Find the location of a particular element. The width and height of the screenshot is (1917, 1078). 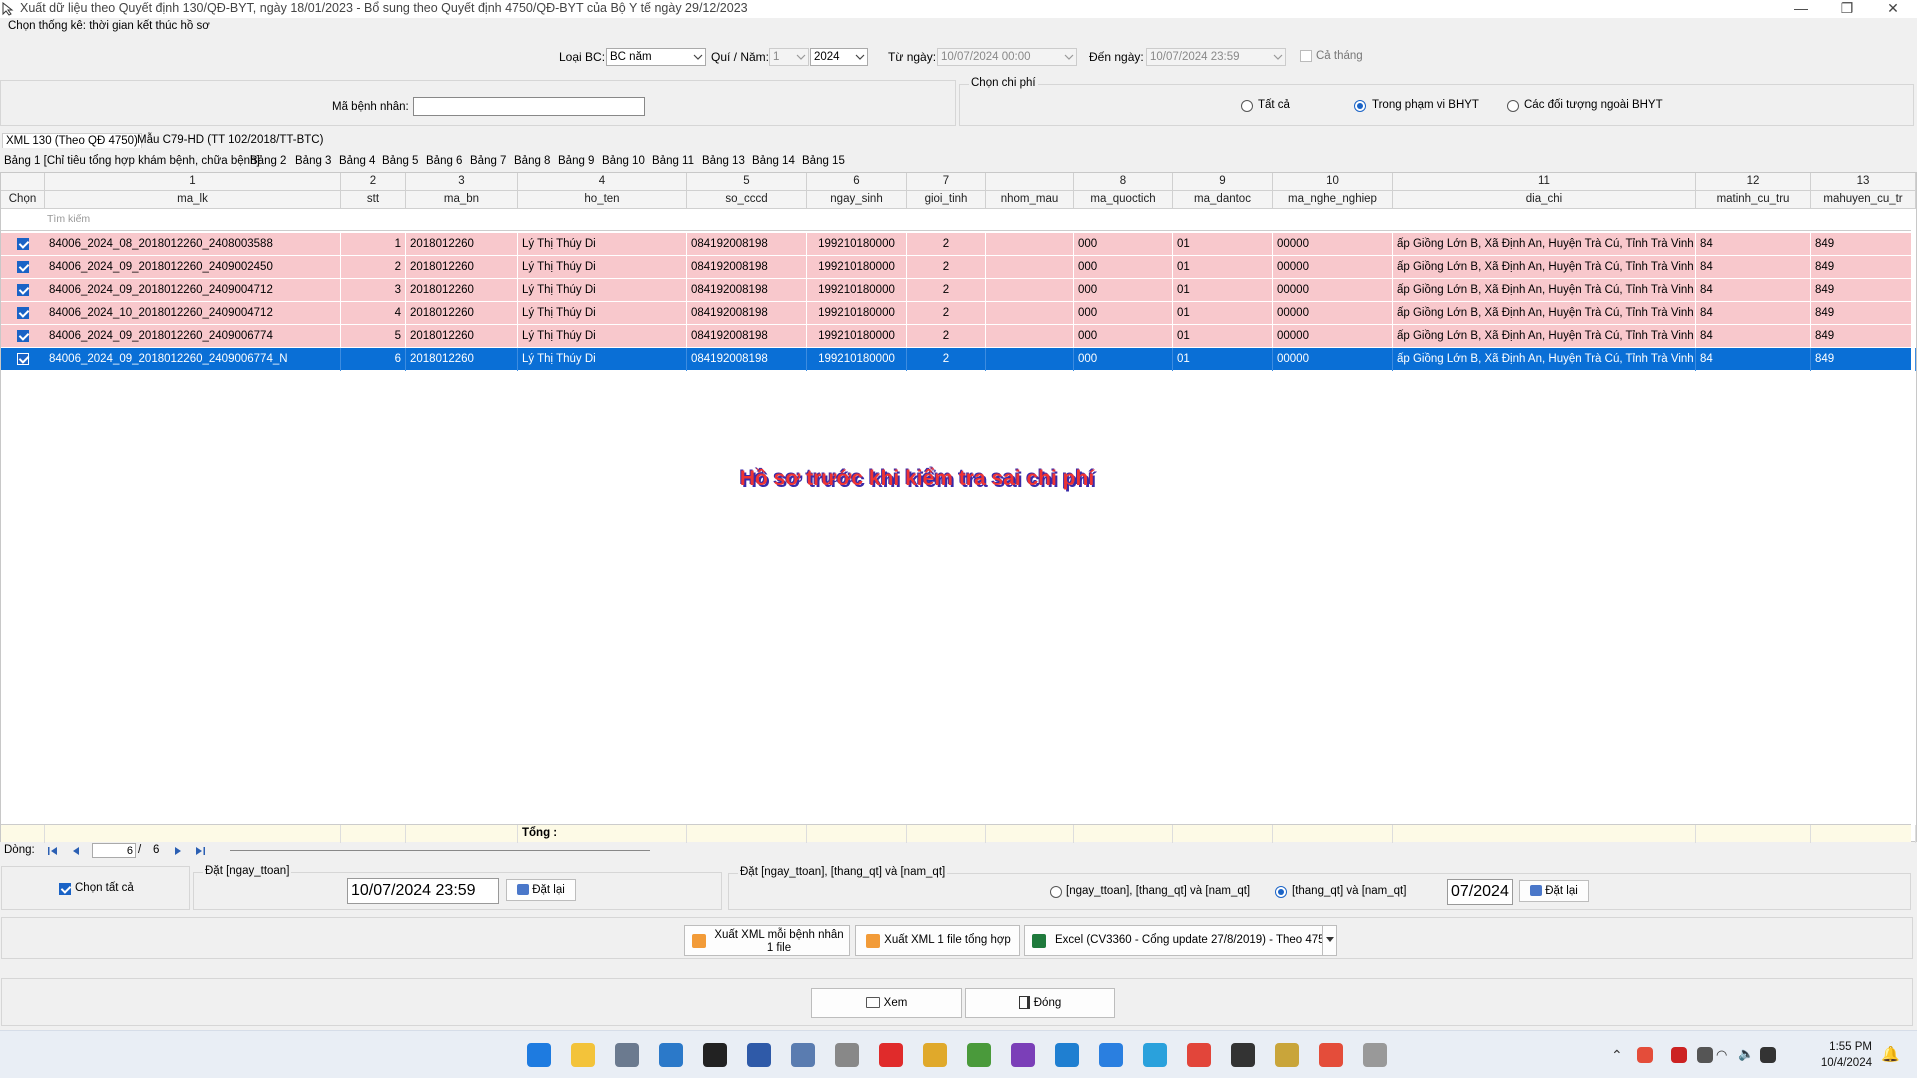

month-input is located at coordinates (1480, 892).